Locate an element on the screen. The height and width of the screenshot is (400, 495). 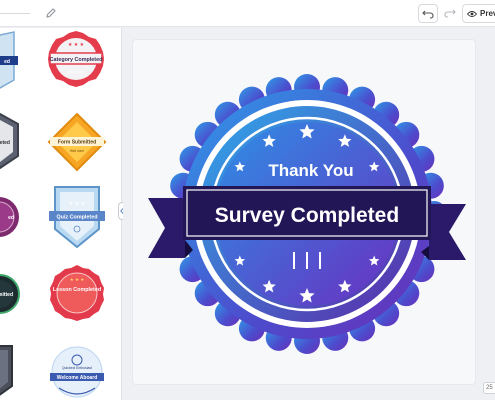
template-badge-lesson-completed: Lesson Completed ★ ★ ★ is located at coordinates (77, 293).